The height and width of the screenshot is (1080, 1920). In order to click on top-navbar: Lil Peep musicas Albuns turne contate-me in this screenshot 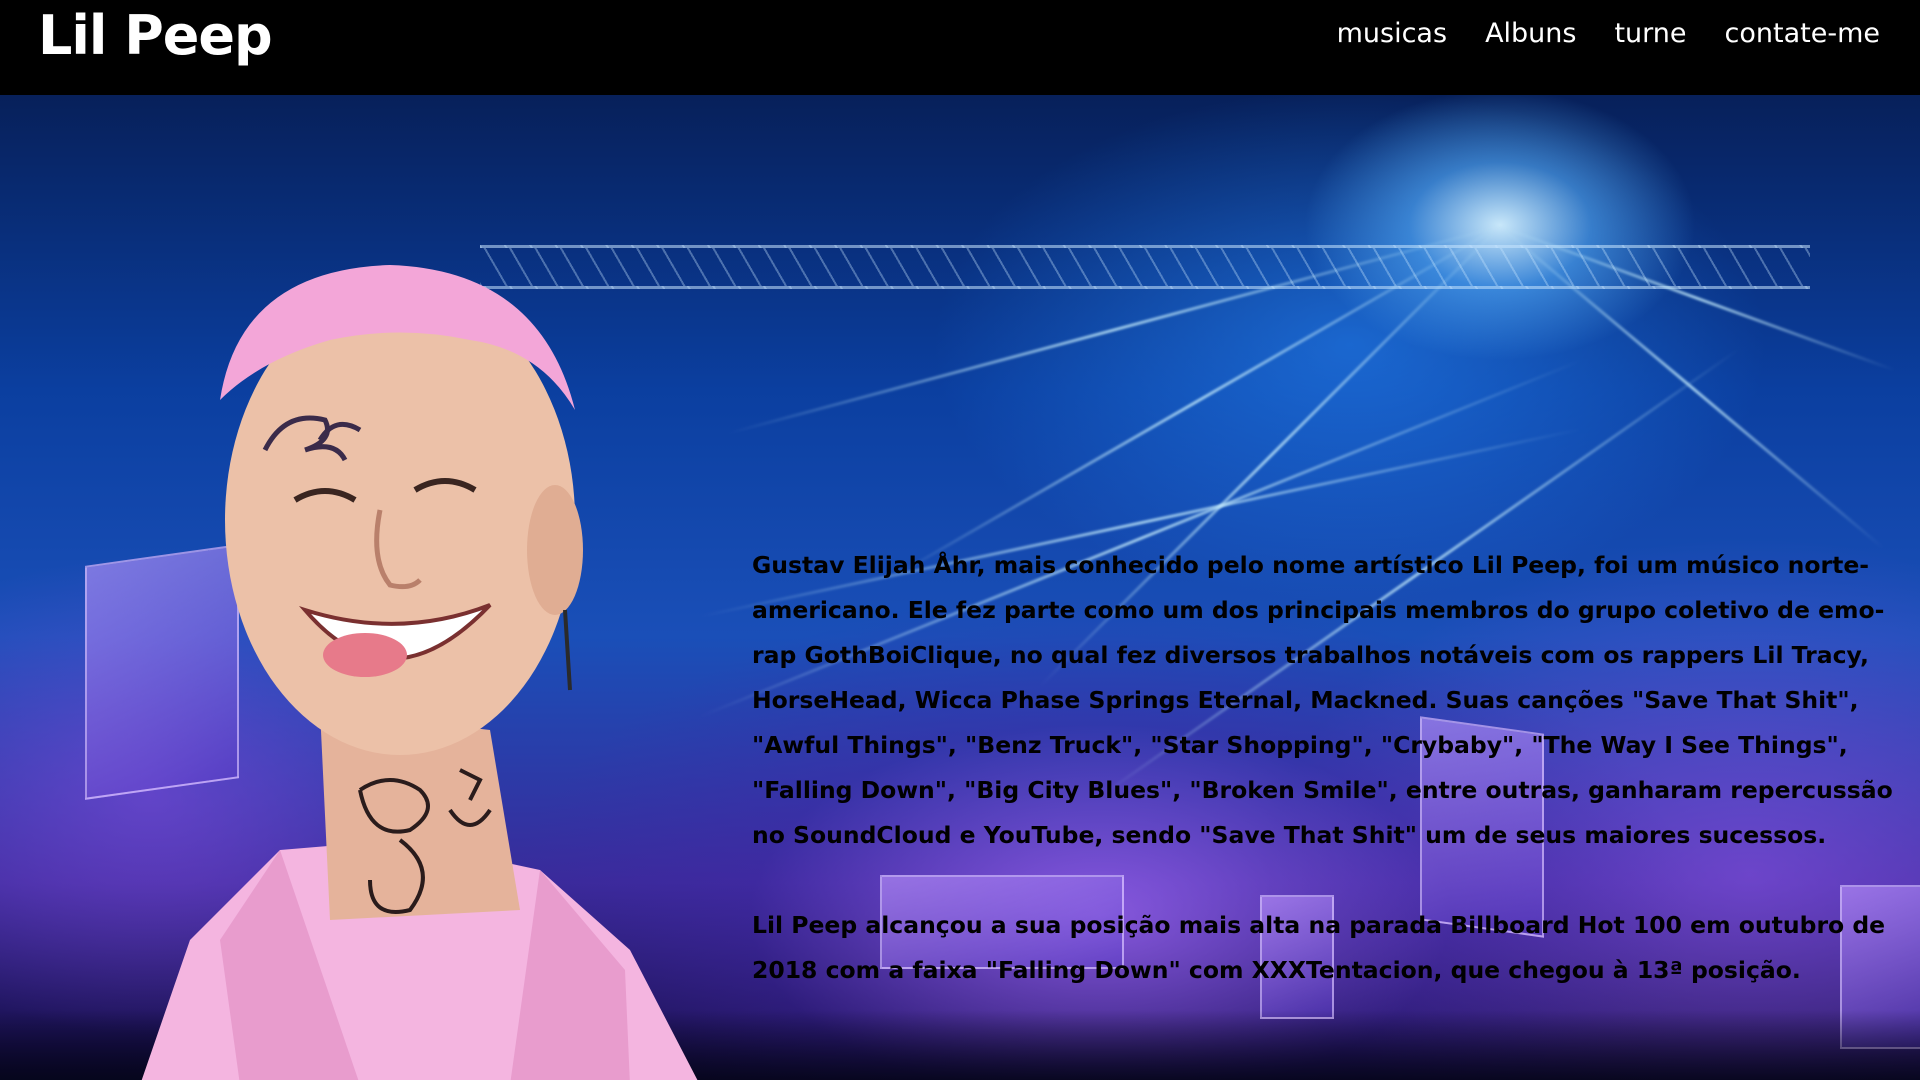, I will do `click(960, 47)`.